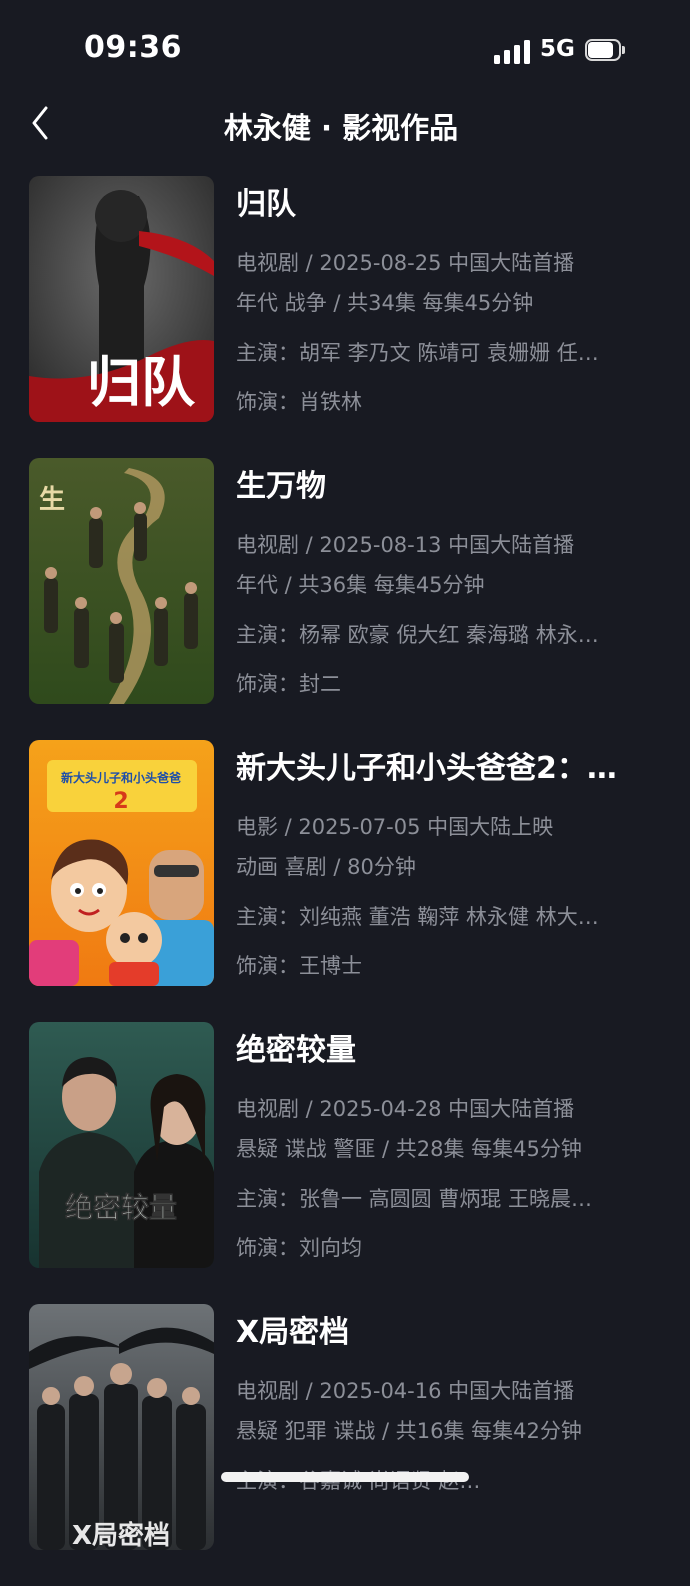  What do you see at coordinates (446, 1333) in the screenshot?
I see `work-title: X局密档` at bounding box center [446, 1333].